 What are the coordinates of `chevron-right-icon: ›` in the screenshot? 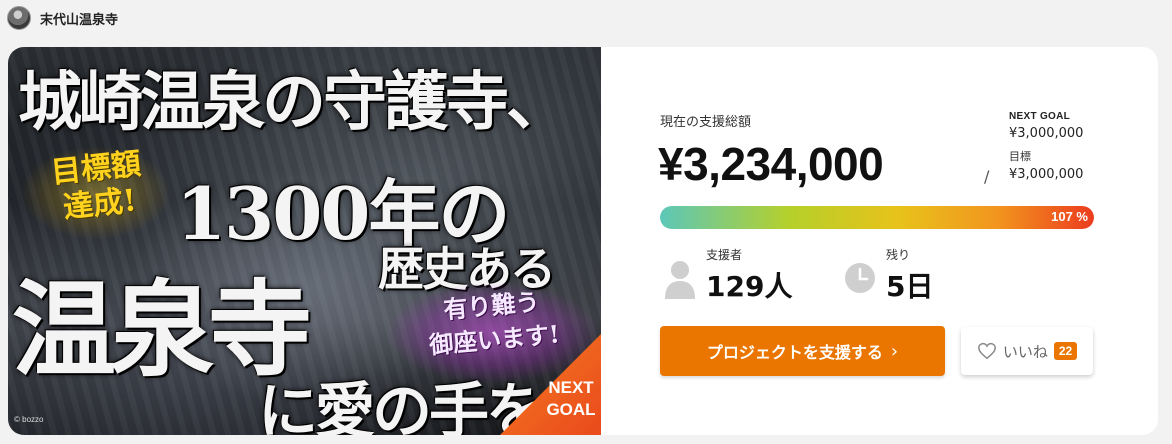 It's located at (894, 351).